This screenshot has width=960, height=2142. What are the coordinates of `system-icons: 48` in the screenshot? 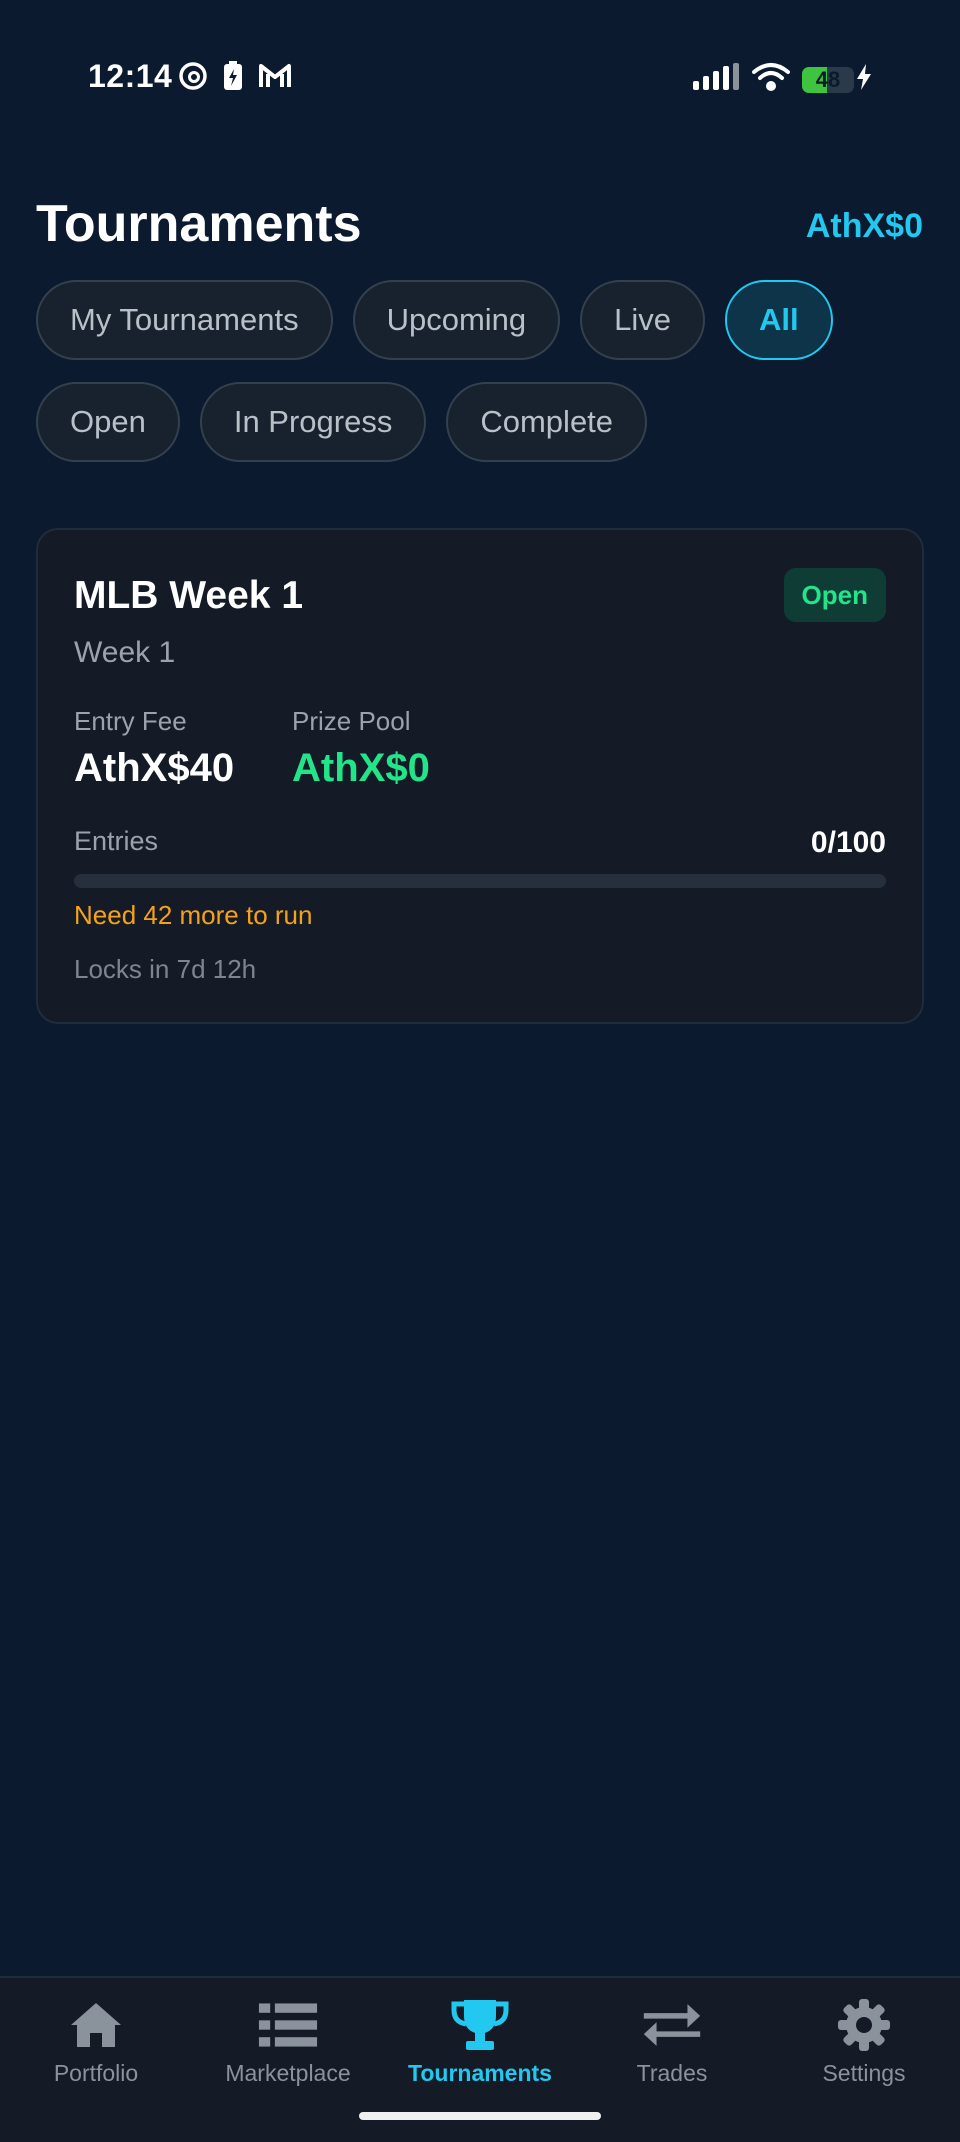 It's located at (782, 79).